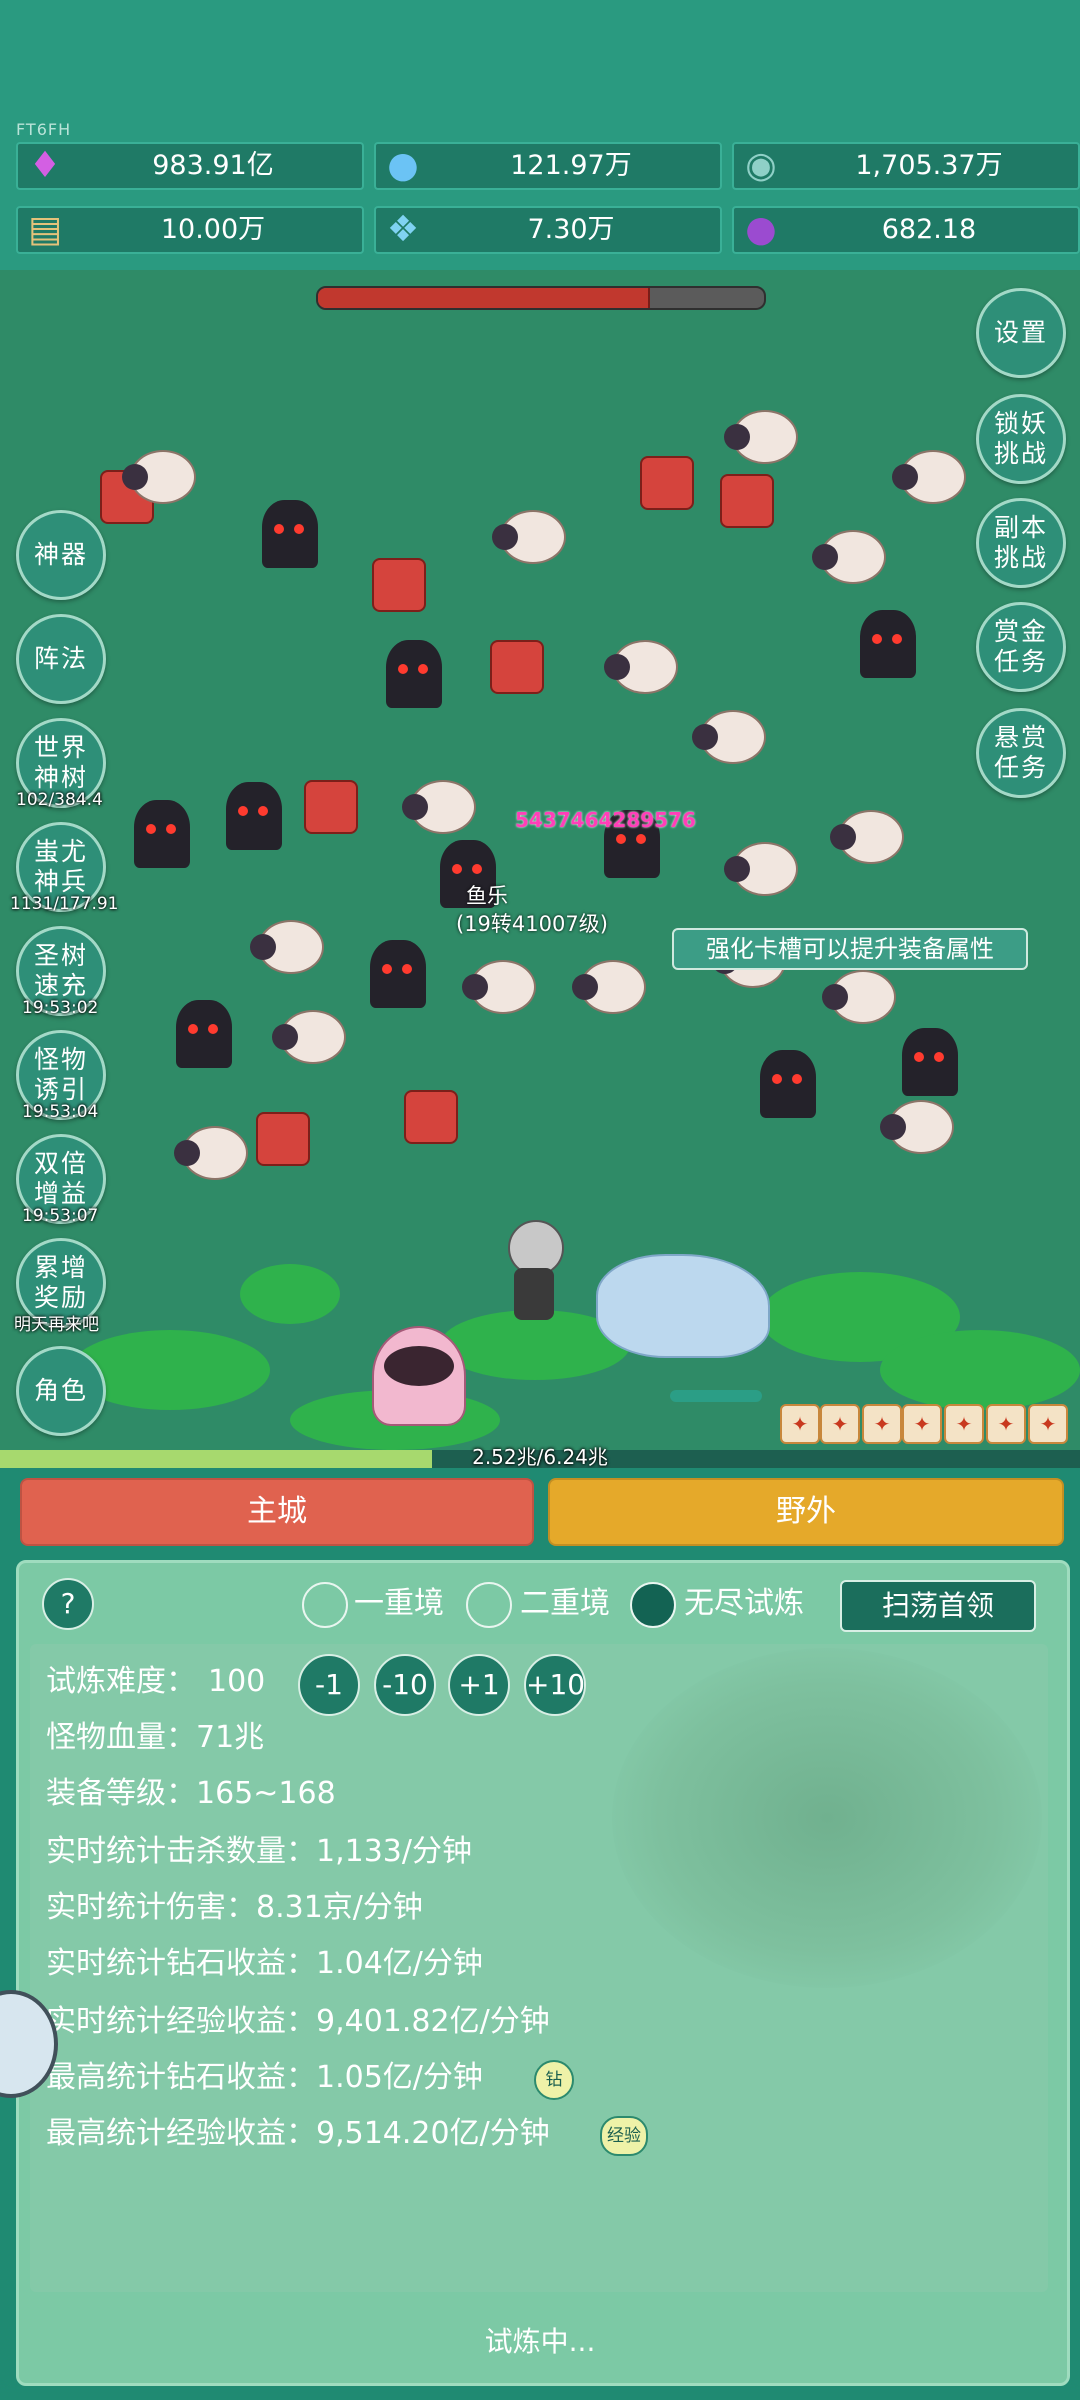 The height and width of the screenshot is (2400, 1080). What do you see at coordinates (403, 229) in the screenshot?
I see `ice-crystal-icon: ❖` at bounding box center [403, 229].